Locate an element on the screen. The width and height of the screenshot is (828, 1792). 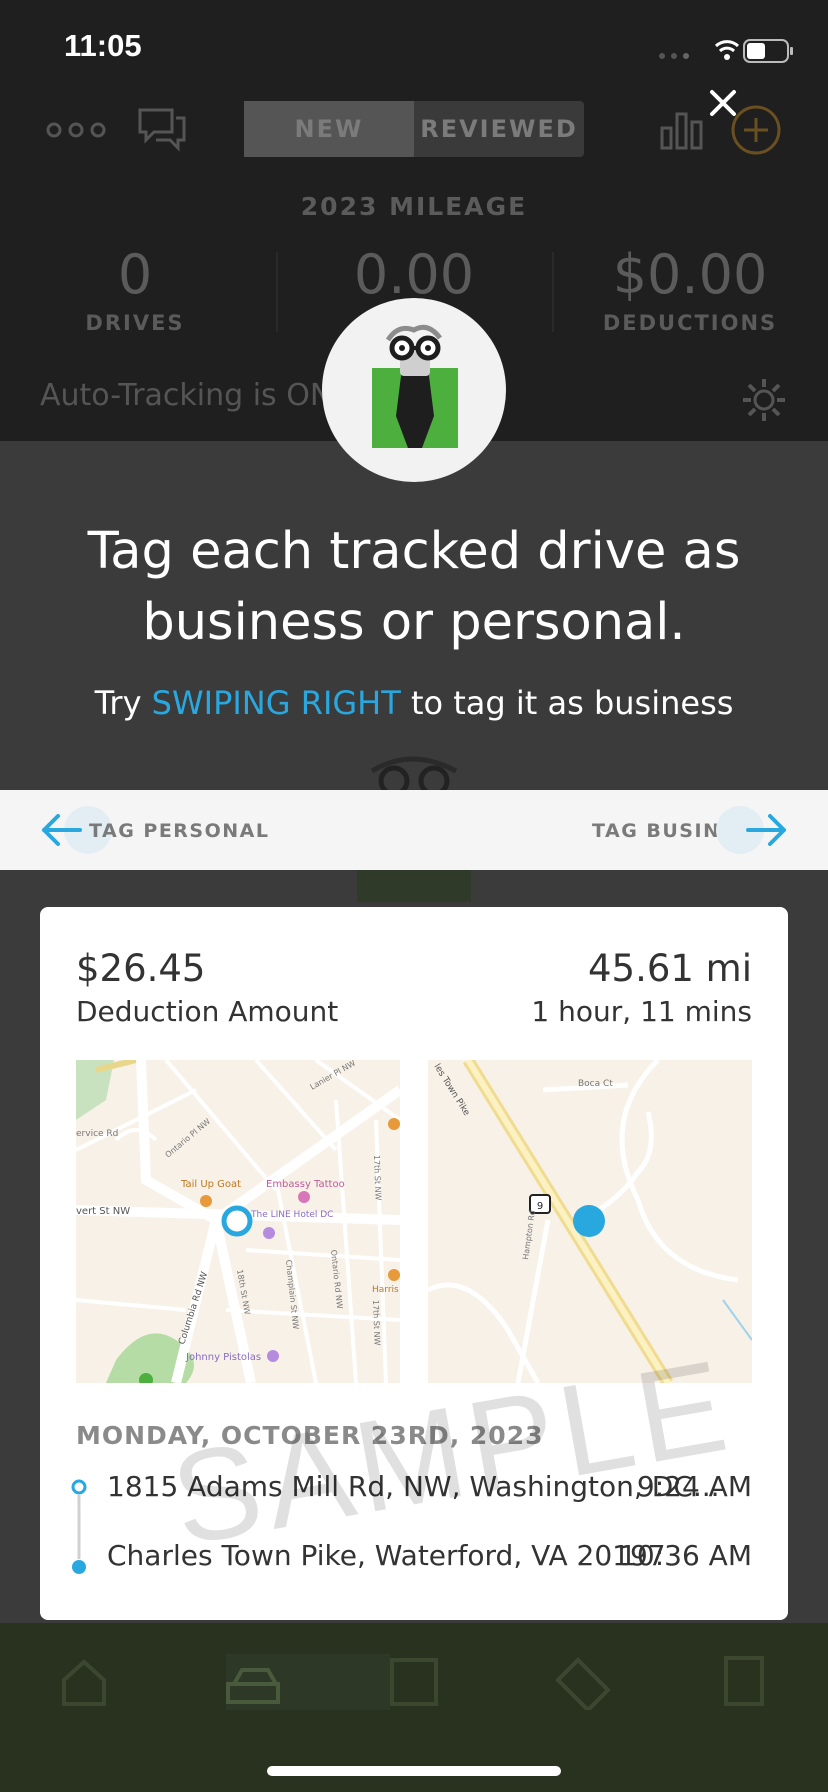
close-icon is located at coordinates (723, 103).